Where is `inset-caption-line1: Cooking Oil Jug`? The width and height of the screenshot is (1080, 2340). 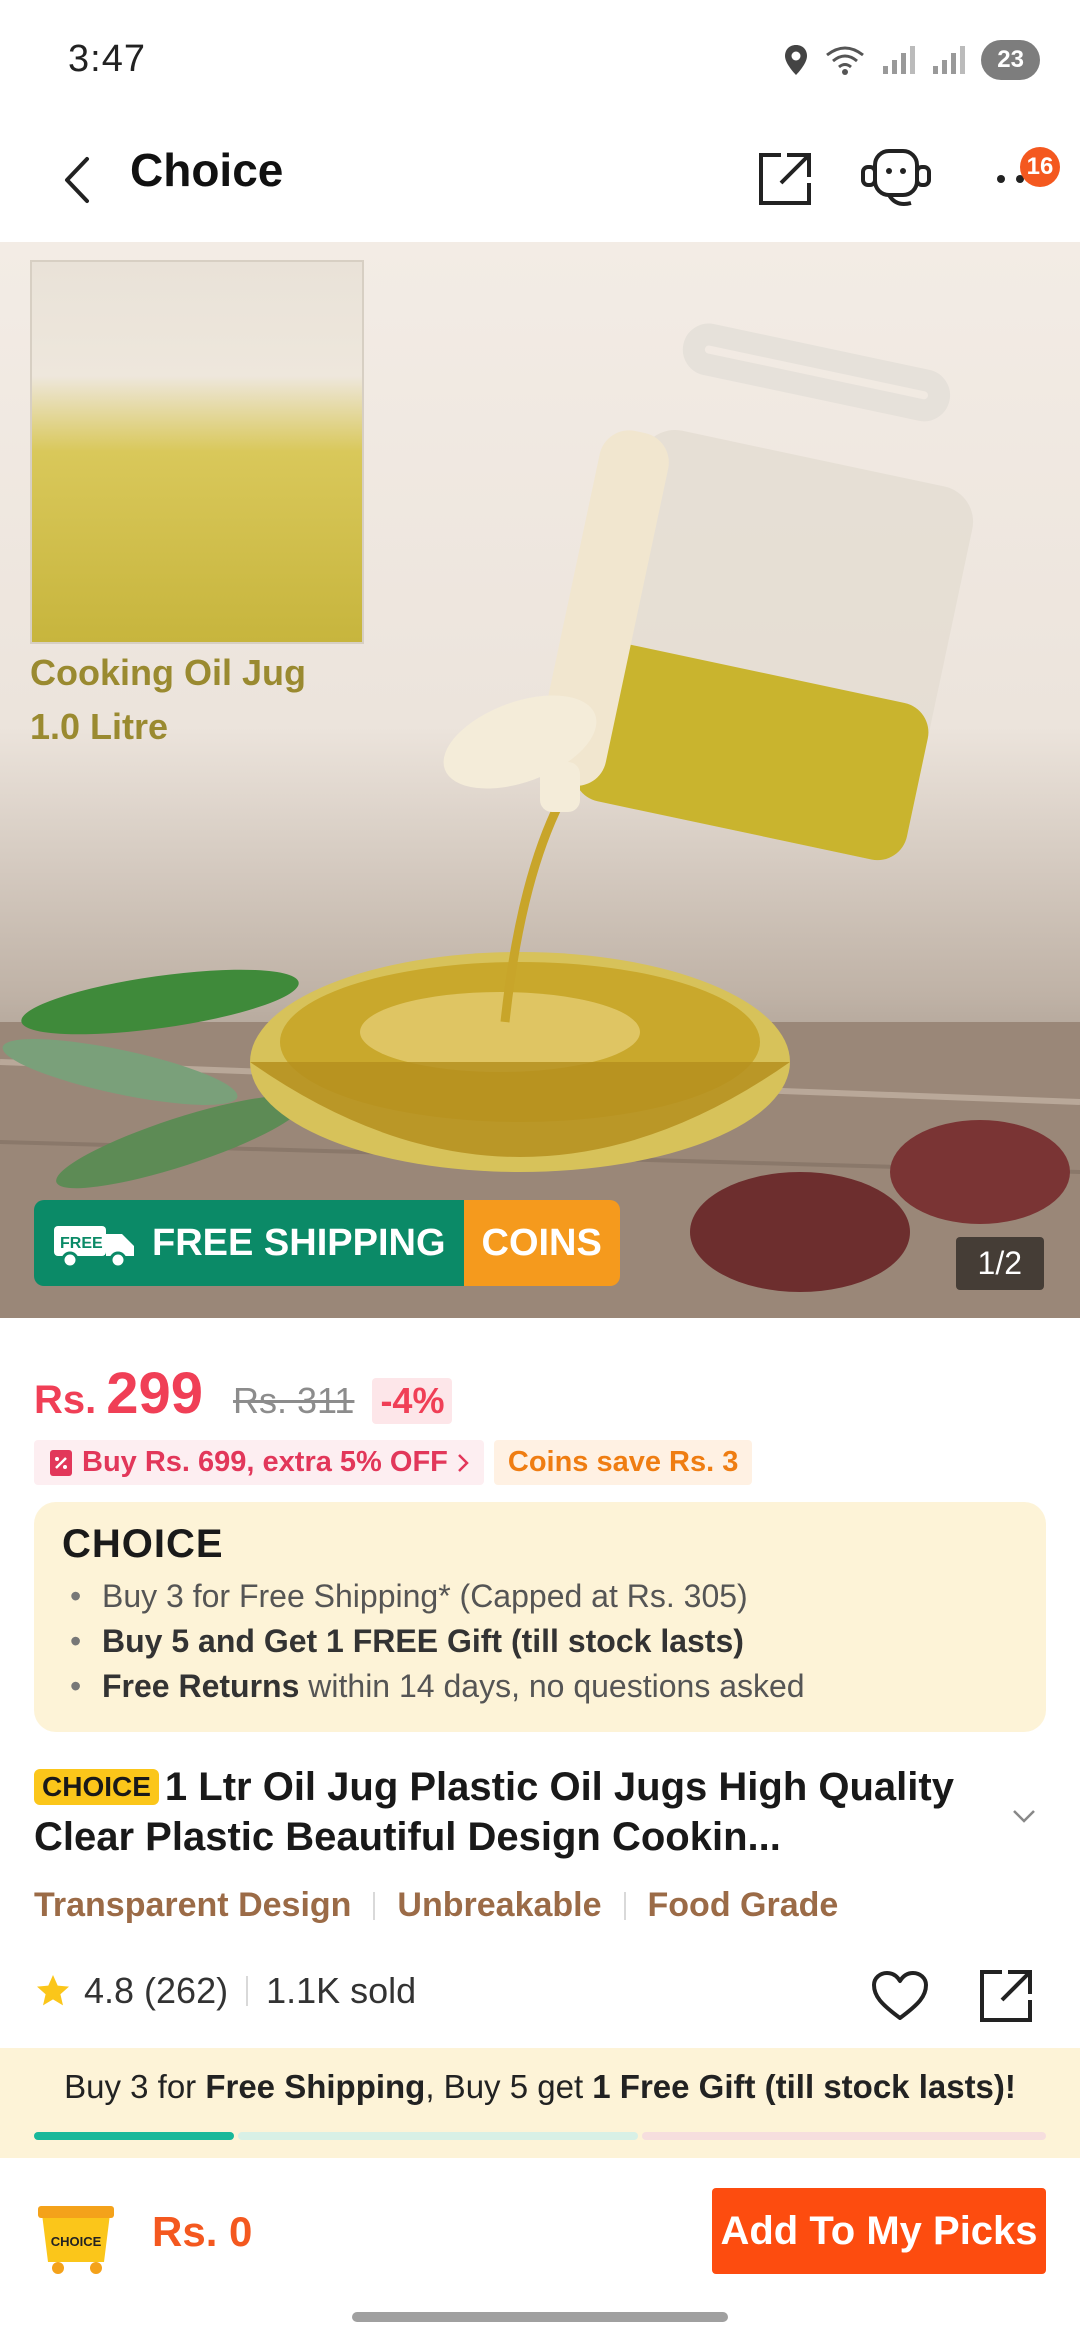 inset-caption-line1: Cooking Oil Jug is located at coordinates (168, 672).